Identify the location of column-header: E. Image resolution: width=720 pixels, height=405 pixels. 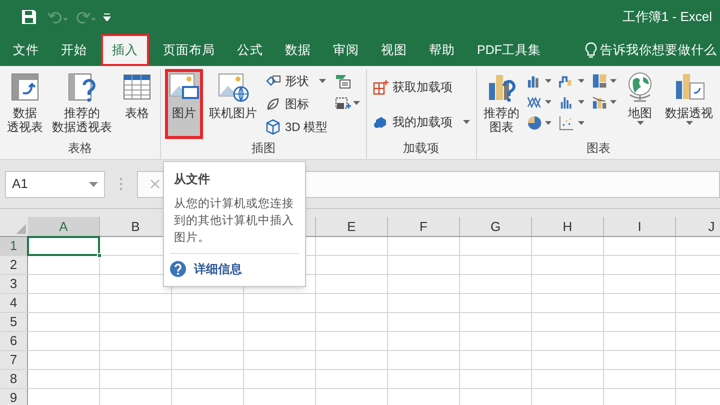
(352, 226).